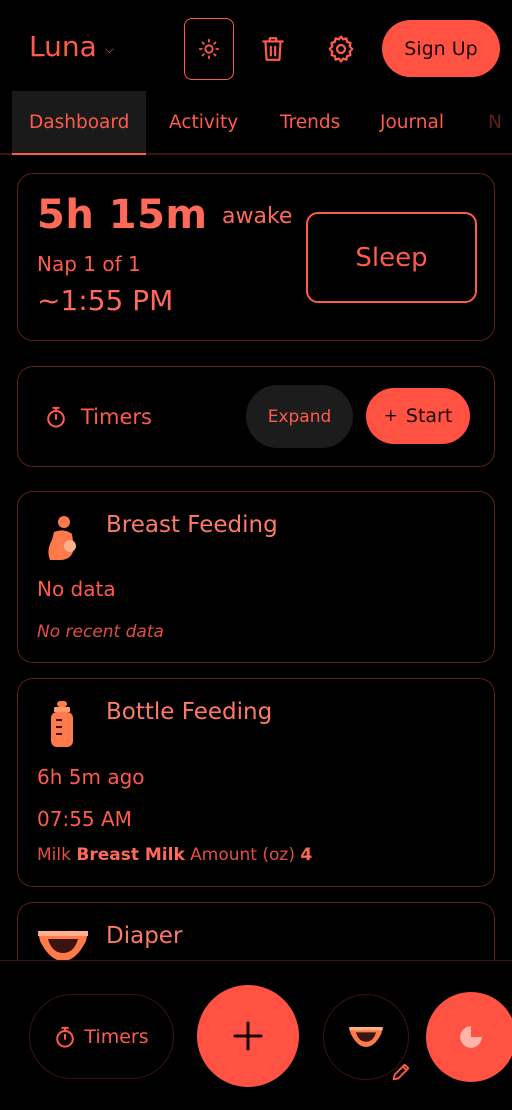 The height and width of the screenshot is (1110, 512). What do you see at coordinates (122, 215) in the screenshot?
I see `awake-duration: 5h 15m` at bounding box center [122, 215].